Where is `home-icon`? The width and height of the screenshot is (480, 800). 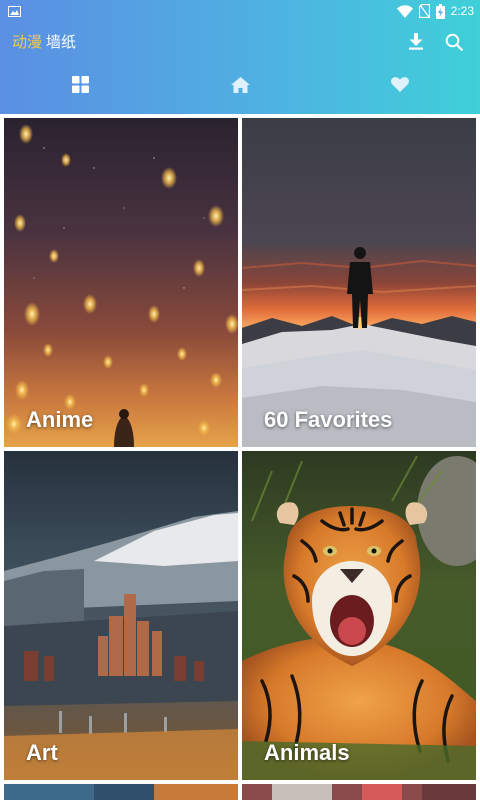 home-icon is located at coordinates (240, 87).